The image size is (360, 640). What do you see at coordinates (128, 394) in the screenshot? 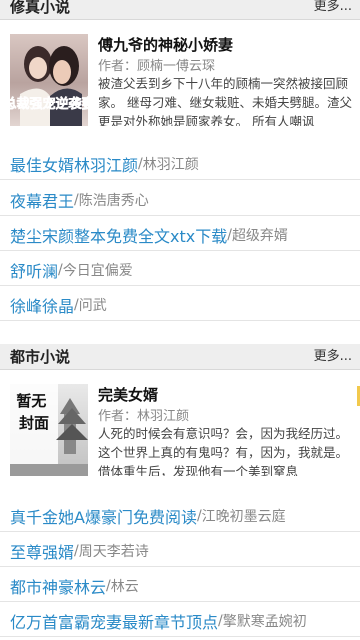
I see `book-title: 完美女婿` at bounding box center [128, 394].